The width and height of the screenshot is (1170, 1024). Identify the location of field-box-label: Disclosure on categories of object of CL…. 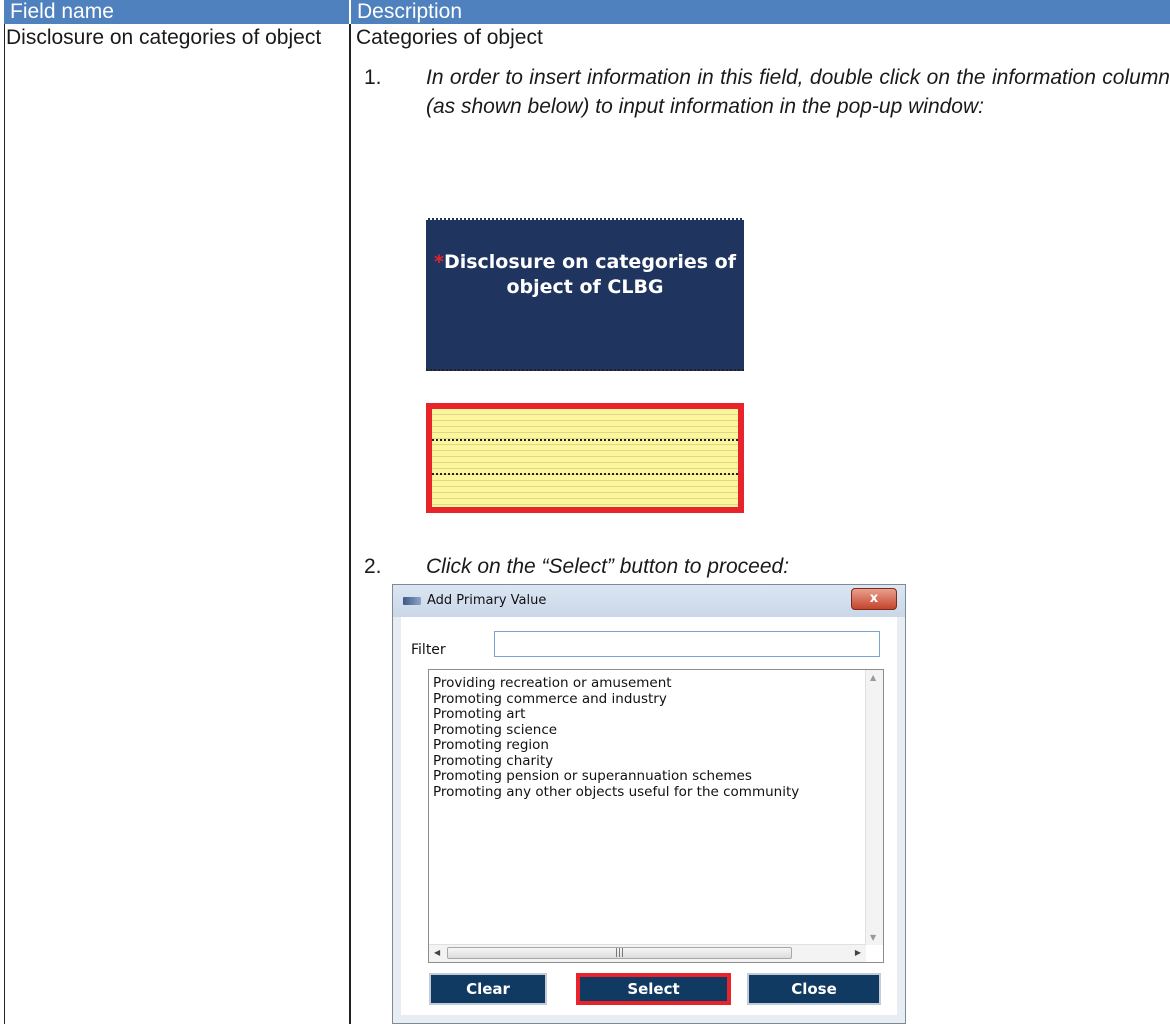
(589, 274).